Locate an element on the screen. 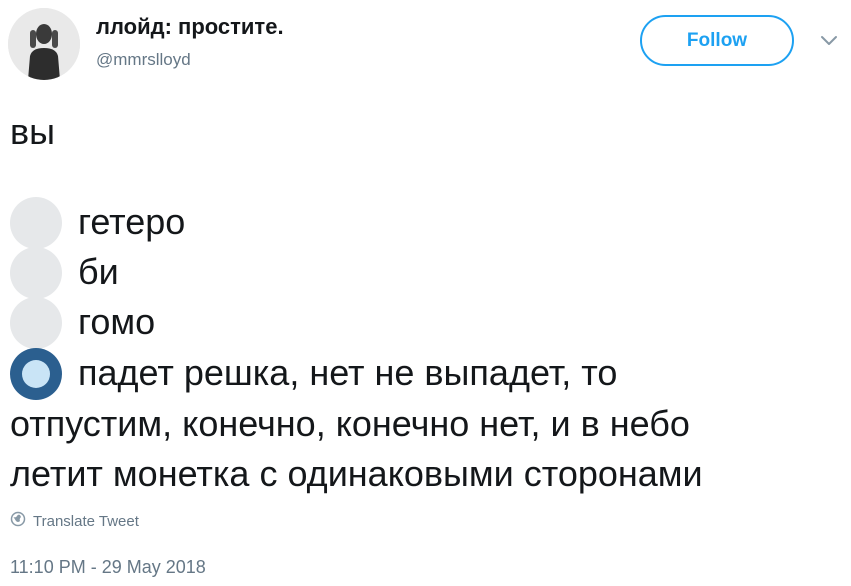 The image size is (851, 586). display-name: ллойд: простите. is located at coordinates (190, 27).